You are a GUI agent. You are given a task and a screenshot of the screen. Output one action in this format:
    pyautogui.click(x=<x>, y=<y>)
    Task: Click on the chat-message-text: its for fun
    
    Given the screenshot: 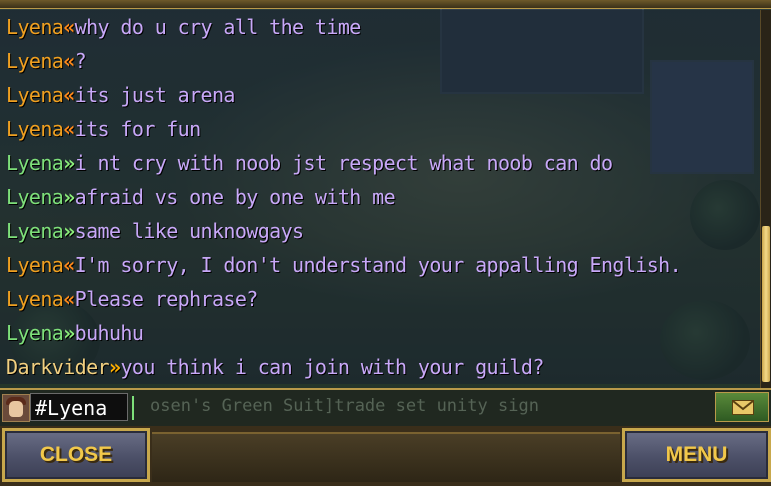 What is the action you would take?
    pyautogui.click(x=137, y=129)
    